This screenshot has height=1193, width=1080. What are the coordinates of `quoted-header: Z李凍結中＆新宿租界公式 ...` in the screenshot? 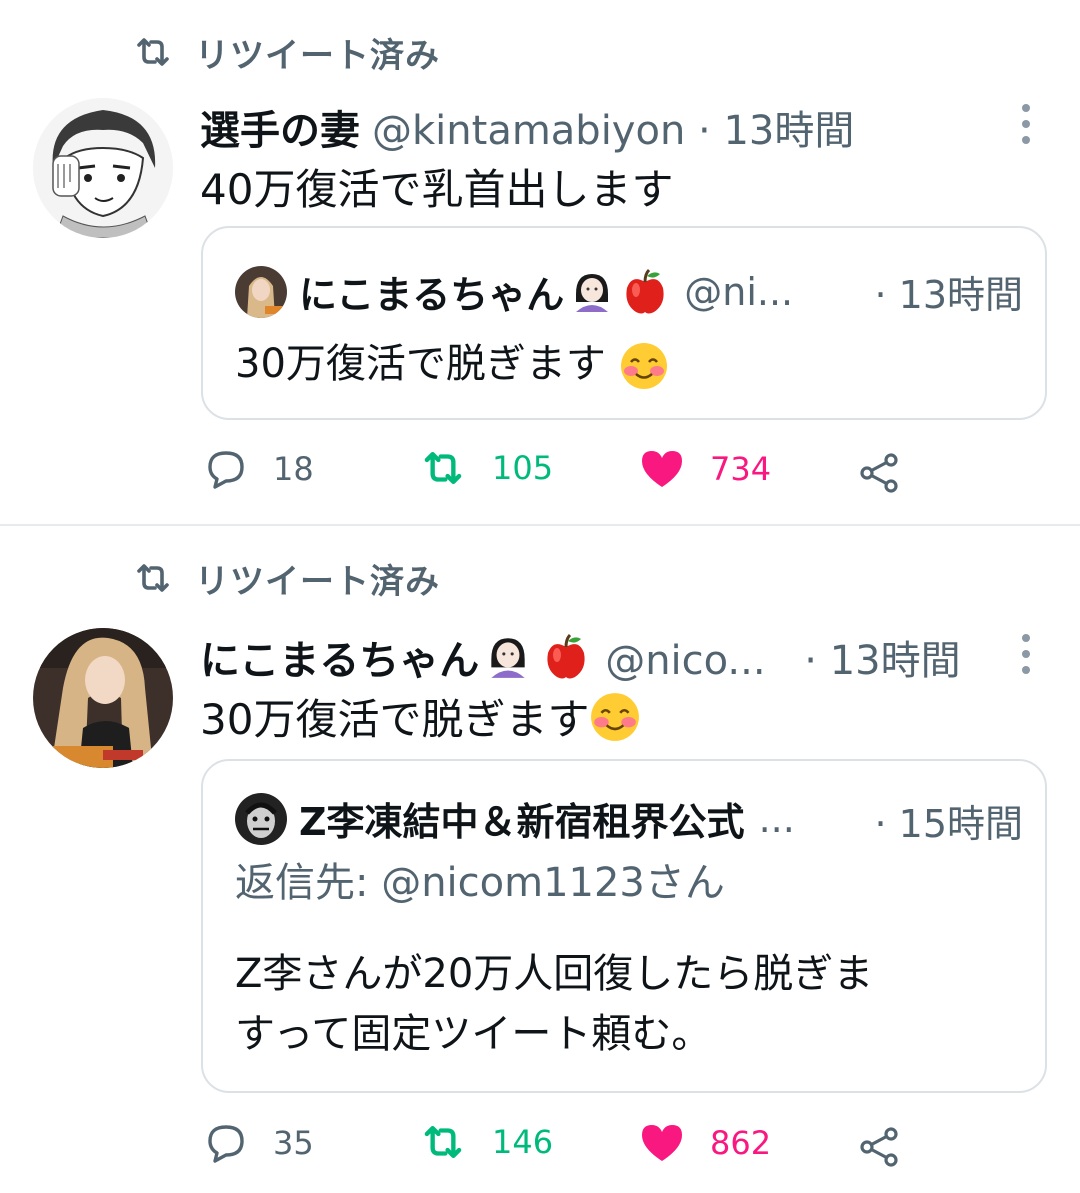 It's located at (515, 818).